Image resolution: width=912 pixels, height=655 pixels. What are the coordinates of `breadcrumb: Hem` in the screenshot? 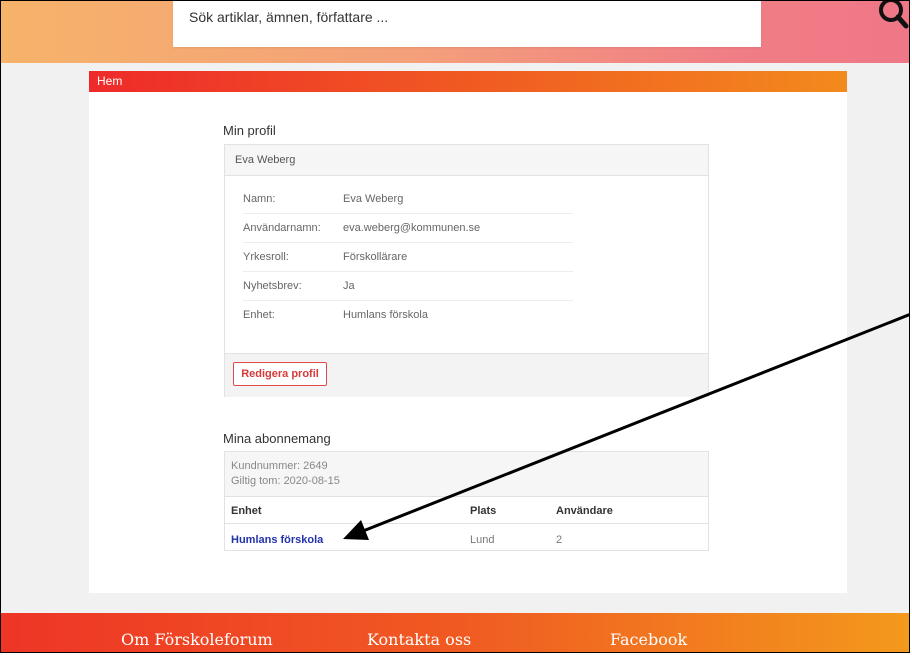 It's located at (468, 81).